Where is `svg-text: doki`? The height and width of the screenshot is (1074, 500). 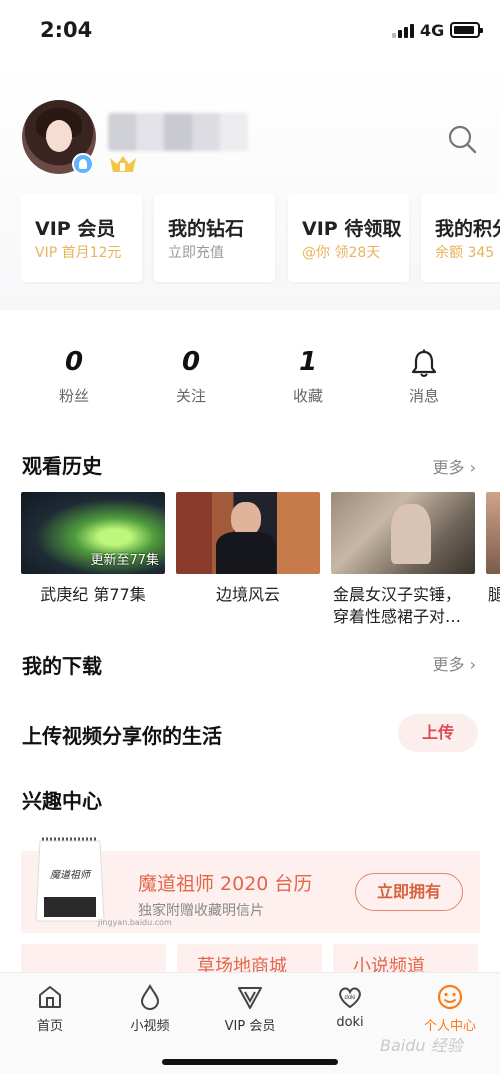 svg-text: doki is located at coordinates (349, 998).